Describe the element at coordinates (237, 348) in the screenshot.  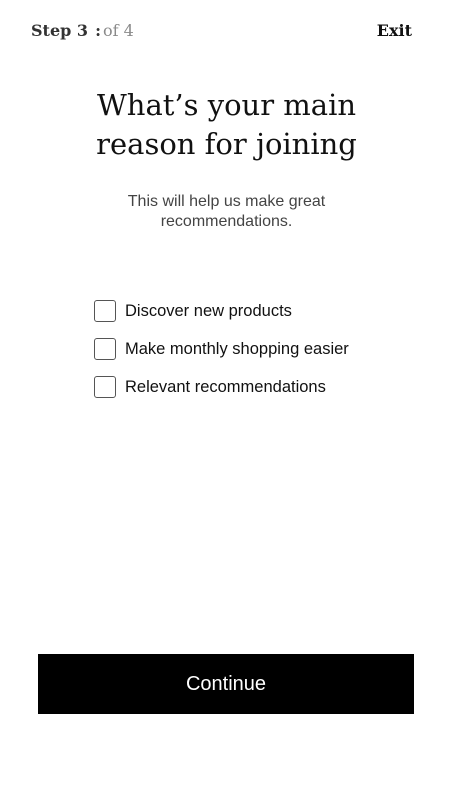
I see `option-label: Make monthly shopping easier` at that location.